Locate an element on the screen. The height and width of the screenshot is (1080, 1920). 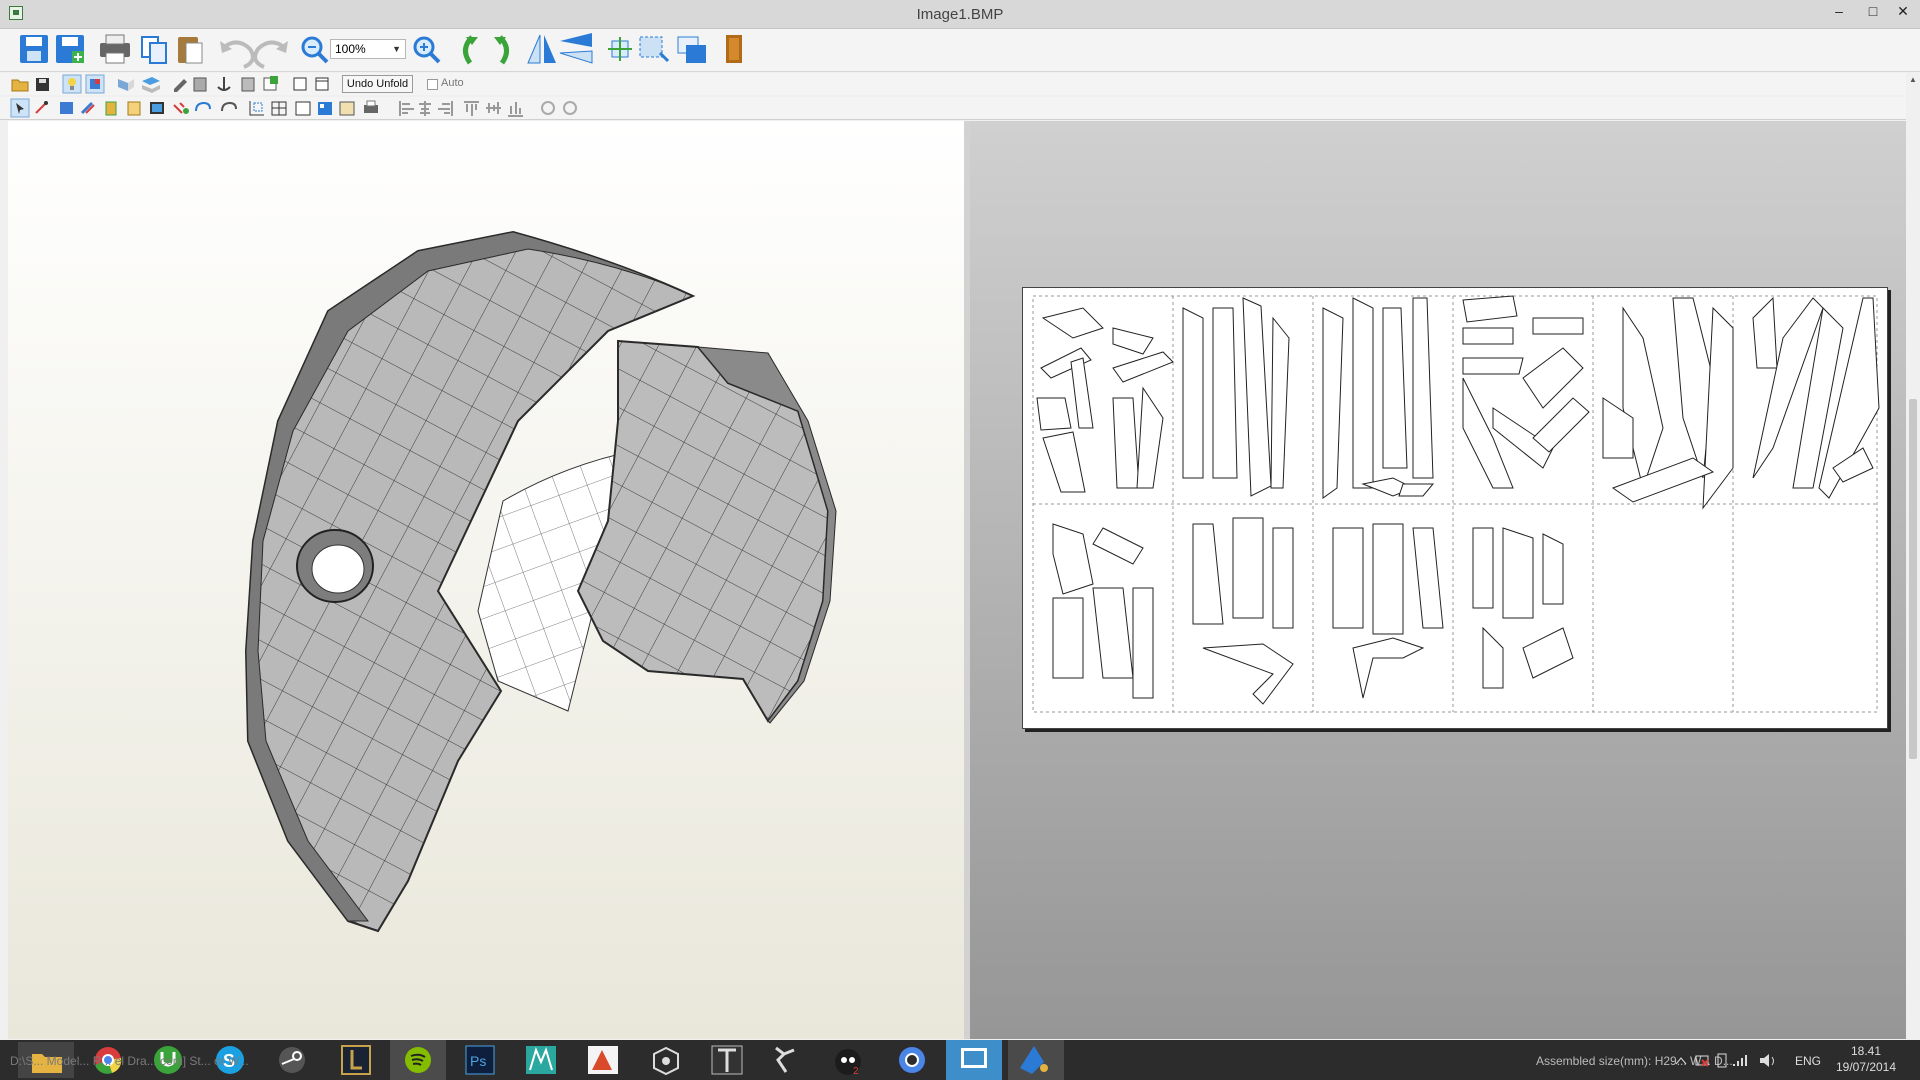
system-tray is located at coordinates (1724, 1060).